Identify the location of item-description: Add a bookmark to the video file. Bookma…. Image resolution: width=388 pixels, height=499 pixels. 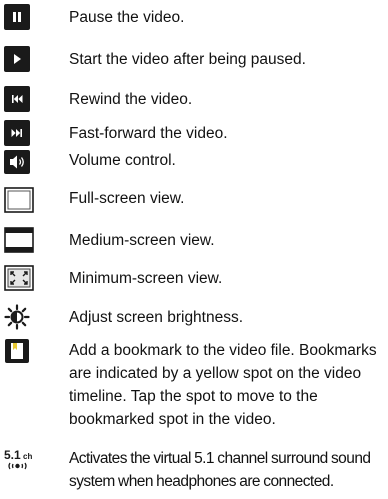
(223, 385).